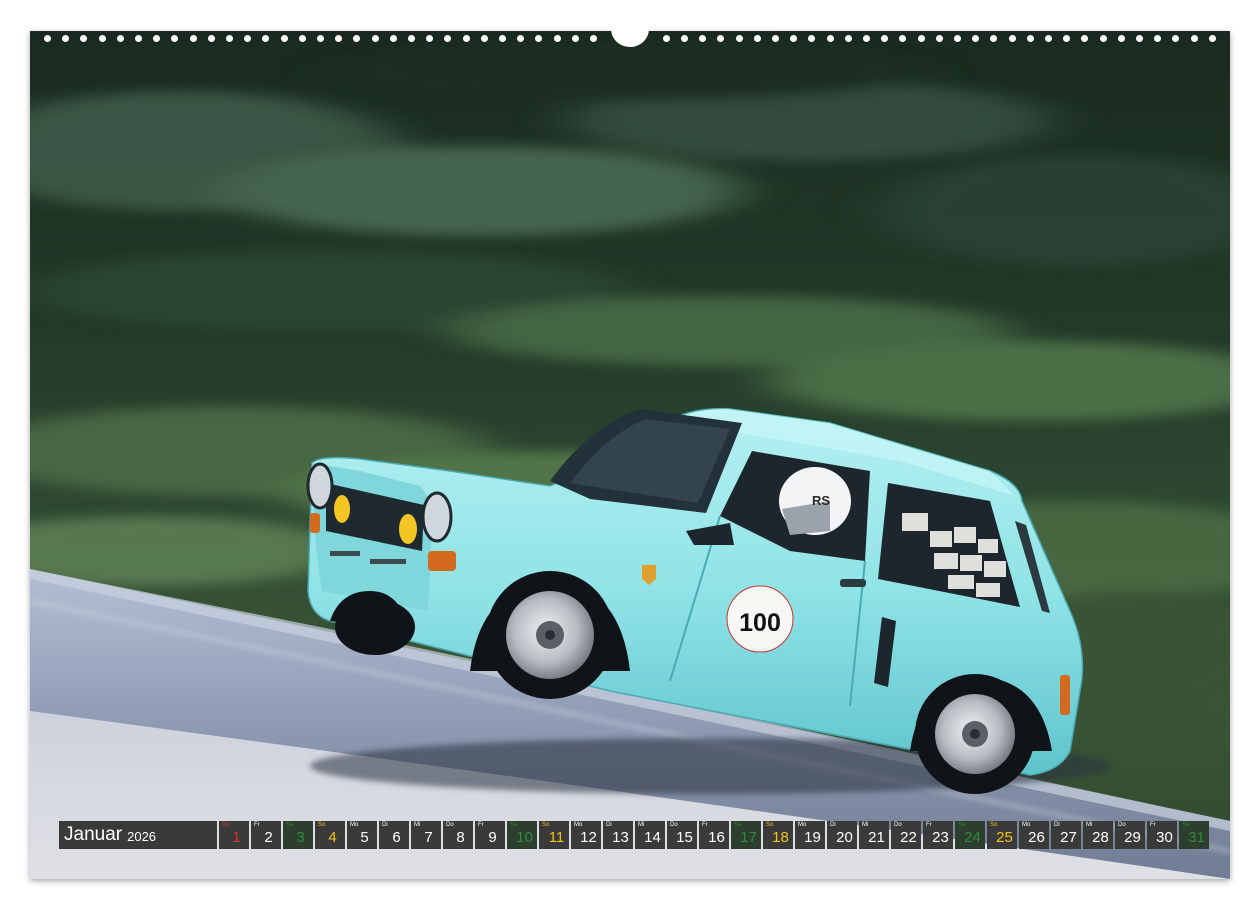 This screenshot has height=908, width=1260. What do you see at coordinates (908, 837) in the screenshot?
I see `day-number: 22` at bounding box center [908, 837].